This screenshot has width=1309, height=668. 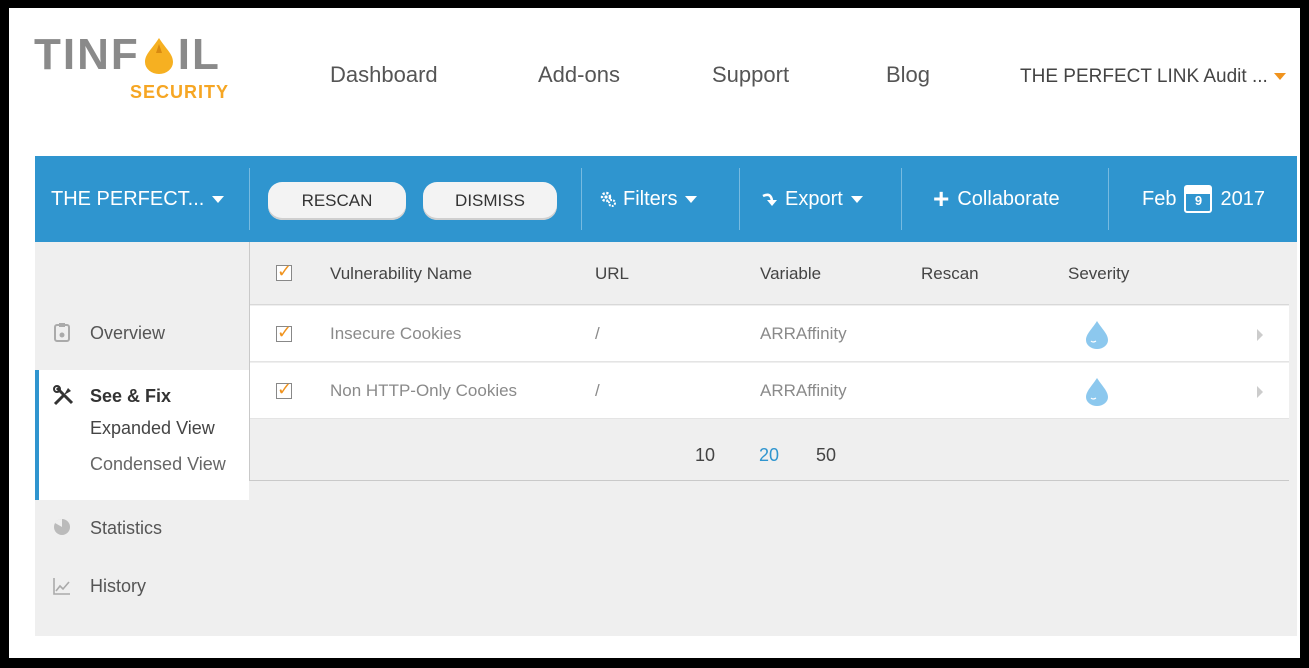 I want to click on filters-label: Filters, so click(x=650, y=198).